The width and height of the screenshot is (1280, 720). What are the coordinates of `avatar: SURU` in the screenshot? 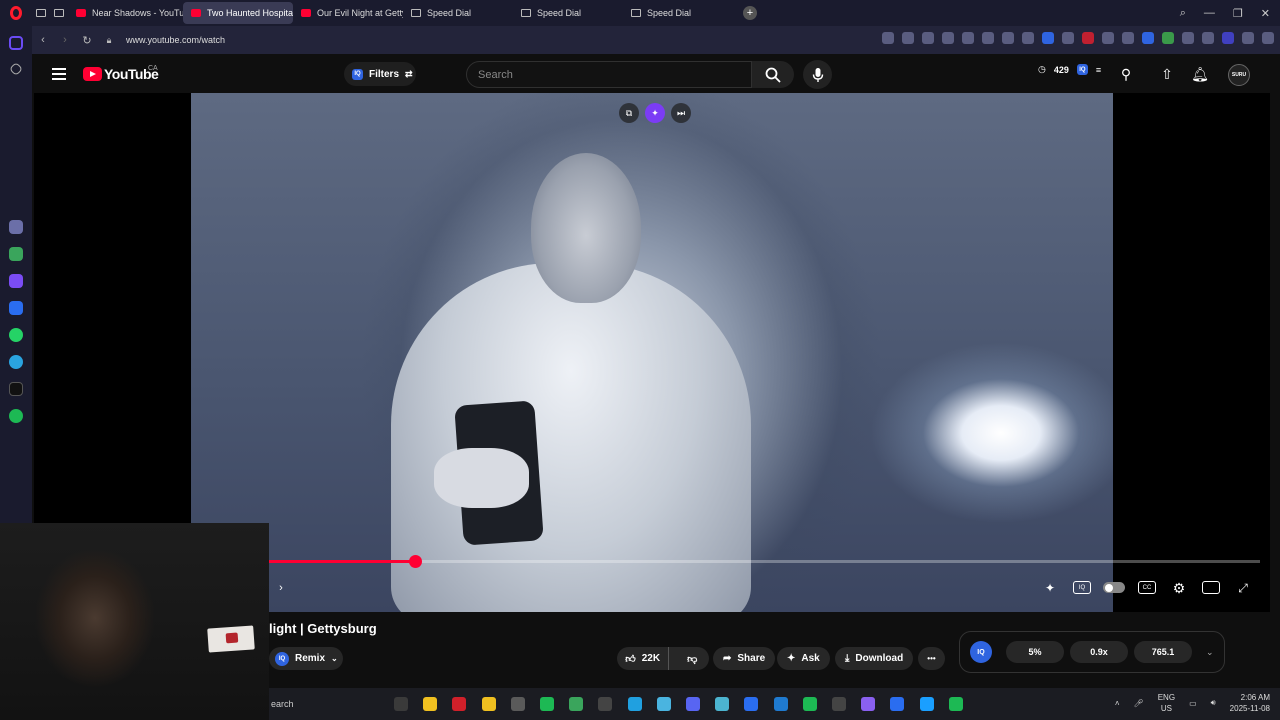 It's located at (1239, 75).